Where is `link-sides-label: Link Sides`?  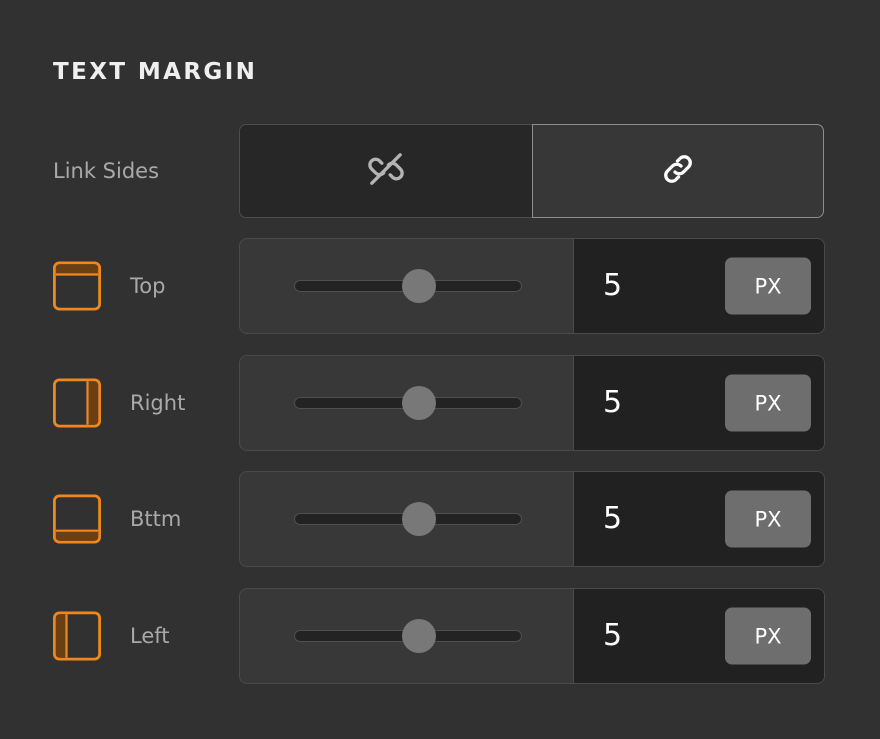
link-sides-label: Link Sides is located at coordinates (106, 171).